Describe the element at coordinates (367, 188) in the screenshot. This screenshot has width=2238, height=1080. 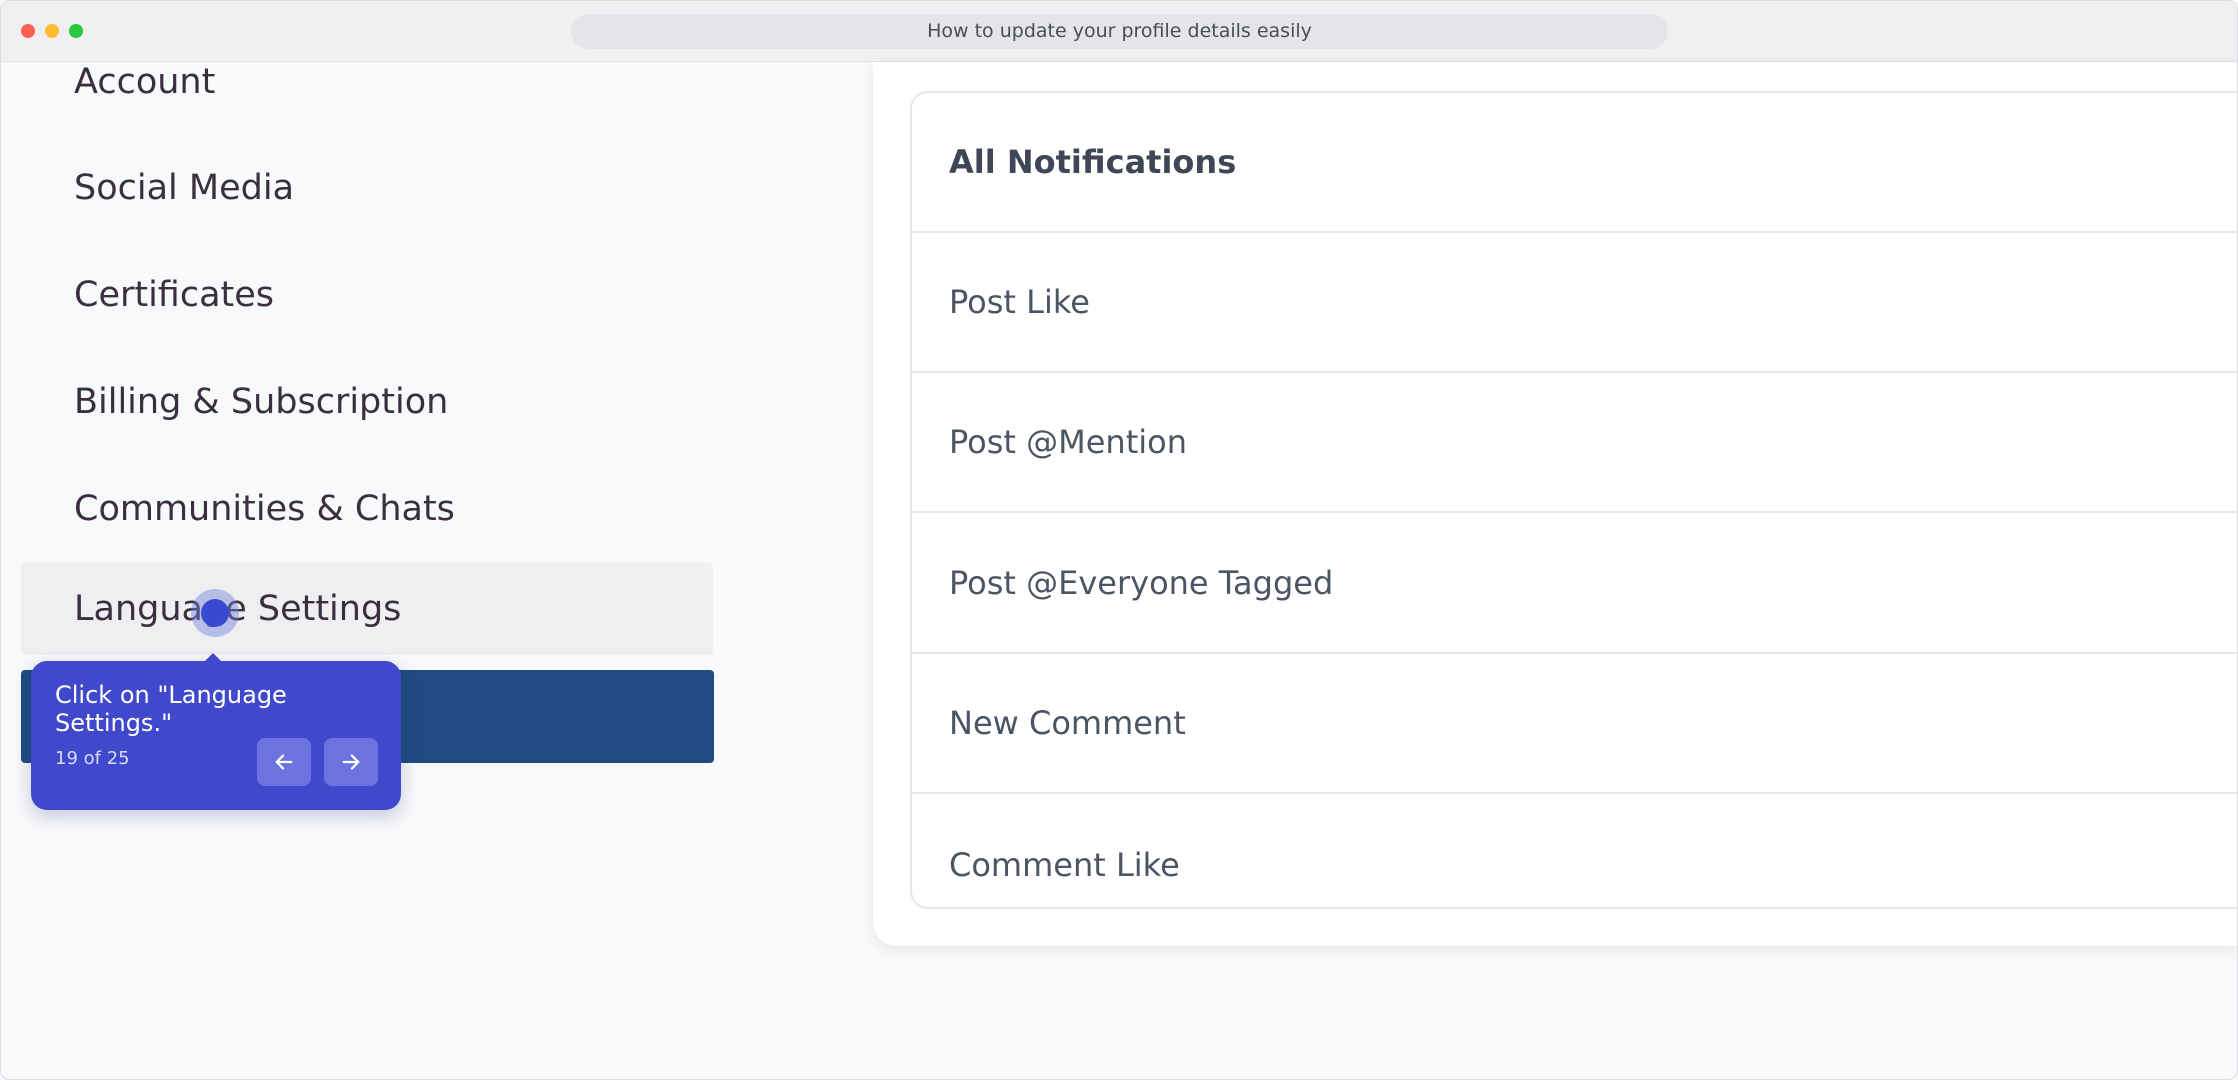
I see `sidebar-item-social-media: Social Media` at that location.